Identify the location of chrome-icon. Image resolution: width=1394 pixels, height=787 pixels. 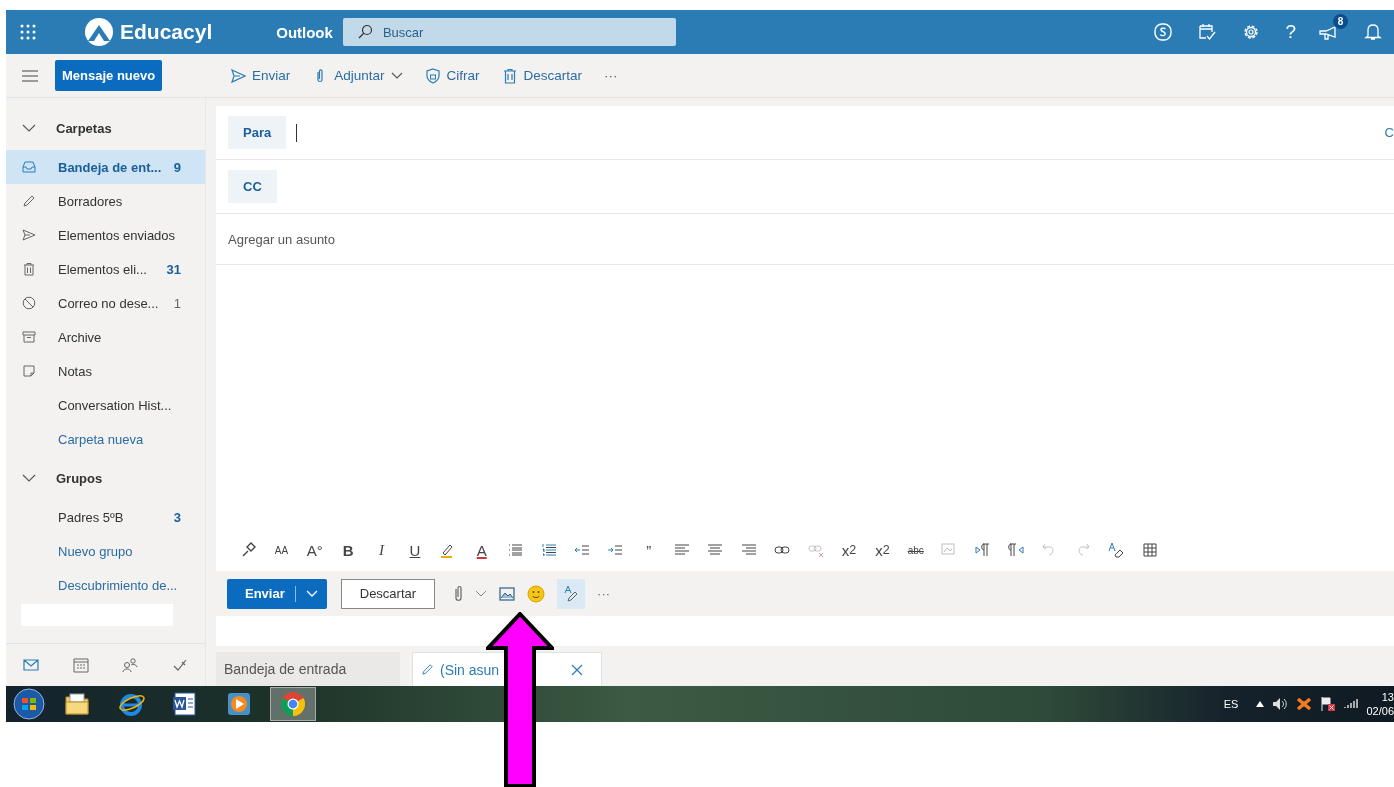
(293, 704).